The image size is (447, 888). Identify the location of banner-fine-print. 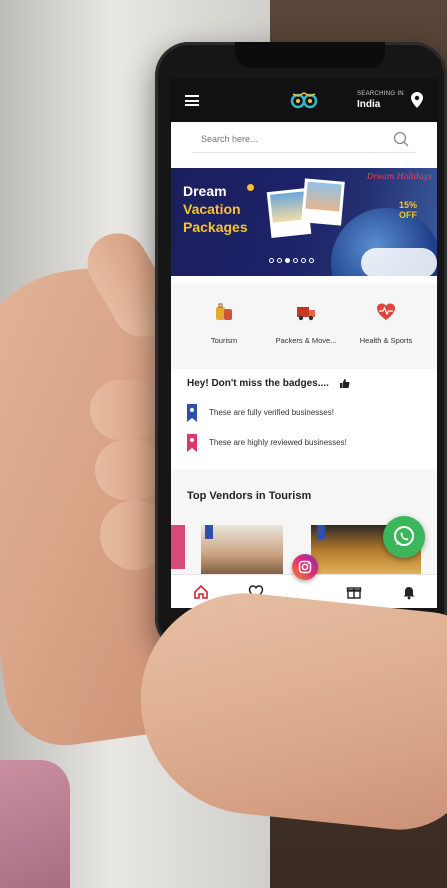
(214, 253).